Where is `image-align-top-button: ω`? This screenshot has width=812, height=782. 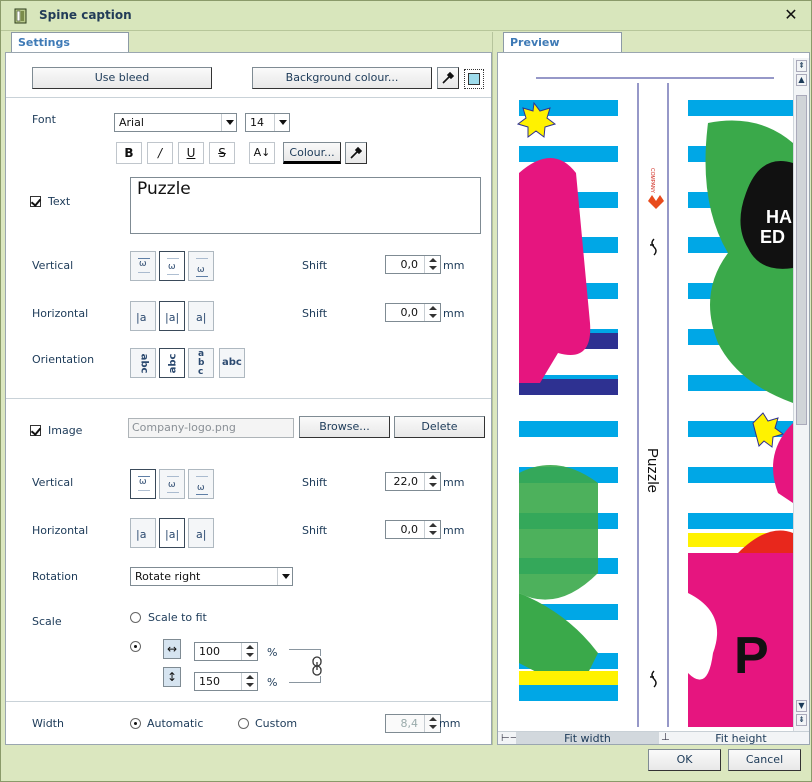
image-align-top-button: ω is located at coordinates (143, 484).